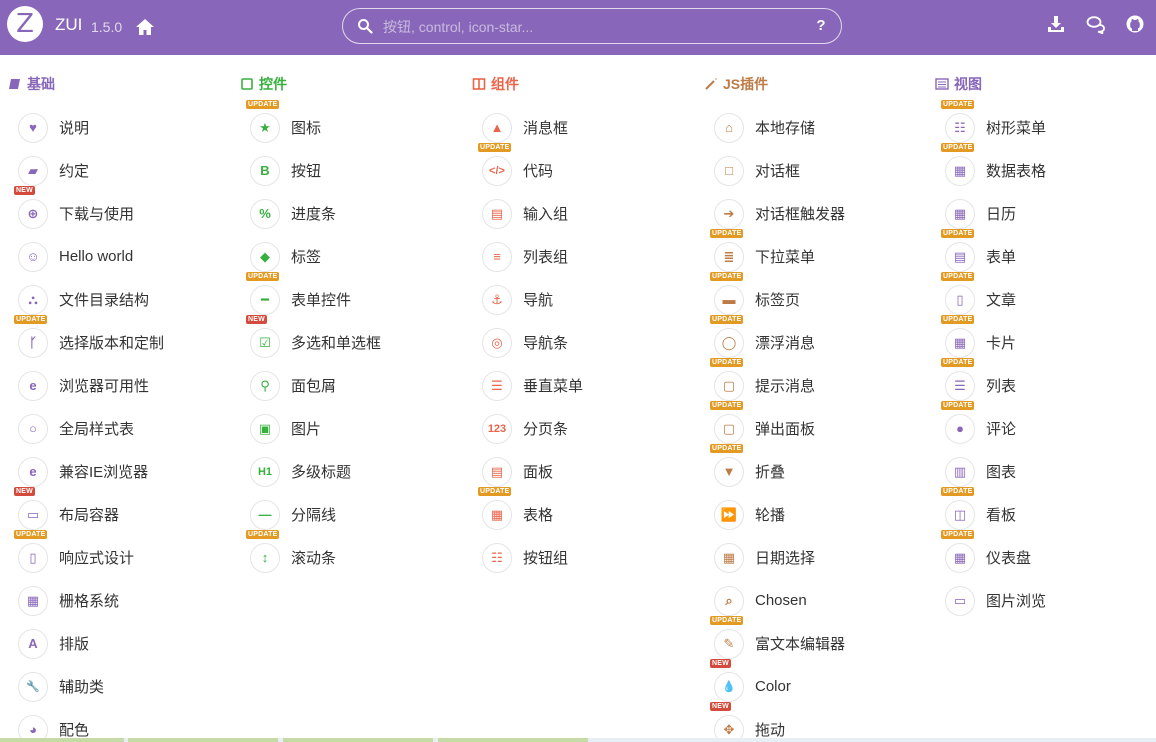 This screenshot has height=742, width=1156. I want to click on help-icon: ?, so click(821, 26).